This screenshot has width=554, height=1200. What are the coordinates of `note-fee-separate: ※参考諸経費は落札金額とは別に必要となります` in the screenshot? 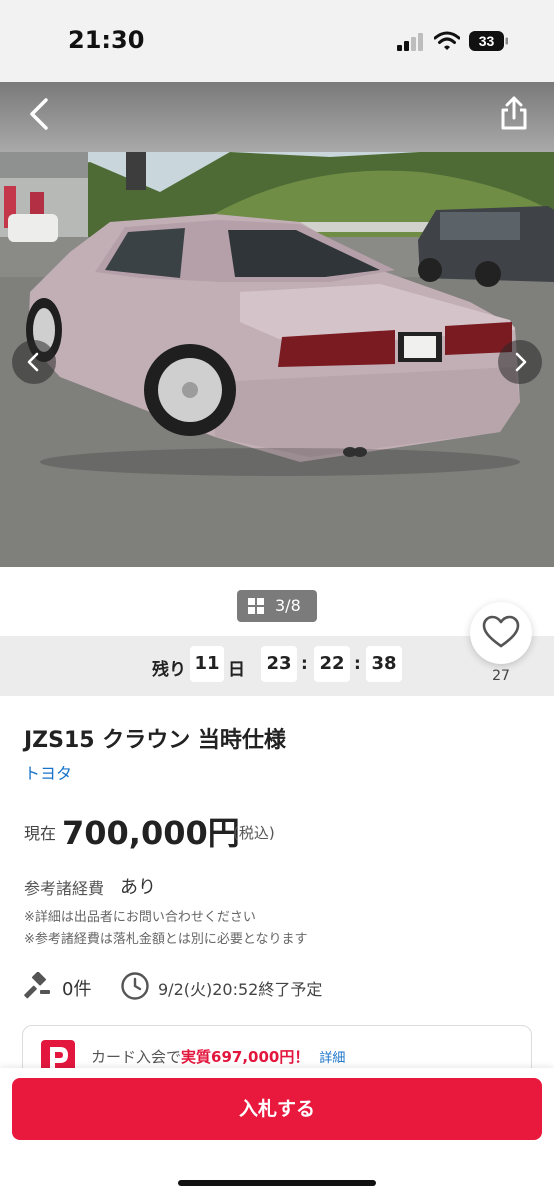 It's located at (166, 939).